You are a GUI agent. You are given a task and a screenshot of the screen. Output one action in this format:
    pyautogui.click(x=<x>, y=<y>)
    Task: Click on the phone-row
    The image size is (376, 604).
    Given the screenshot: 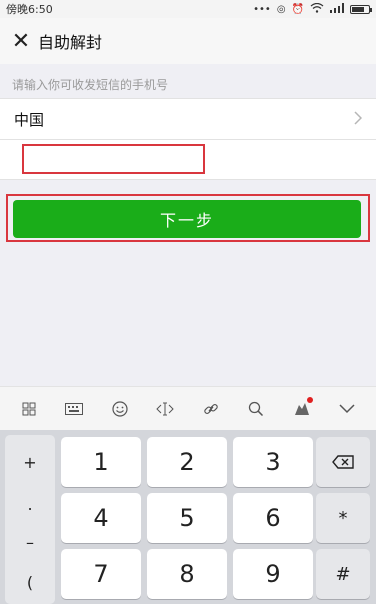 What is the action you would take?
    pyautogui.click(x=188, y=160)
    